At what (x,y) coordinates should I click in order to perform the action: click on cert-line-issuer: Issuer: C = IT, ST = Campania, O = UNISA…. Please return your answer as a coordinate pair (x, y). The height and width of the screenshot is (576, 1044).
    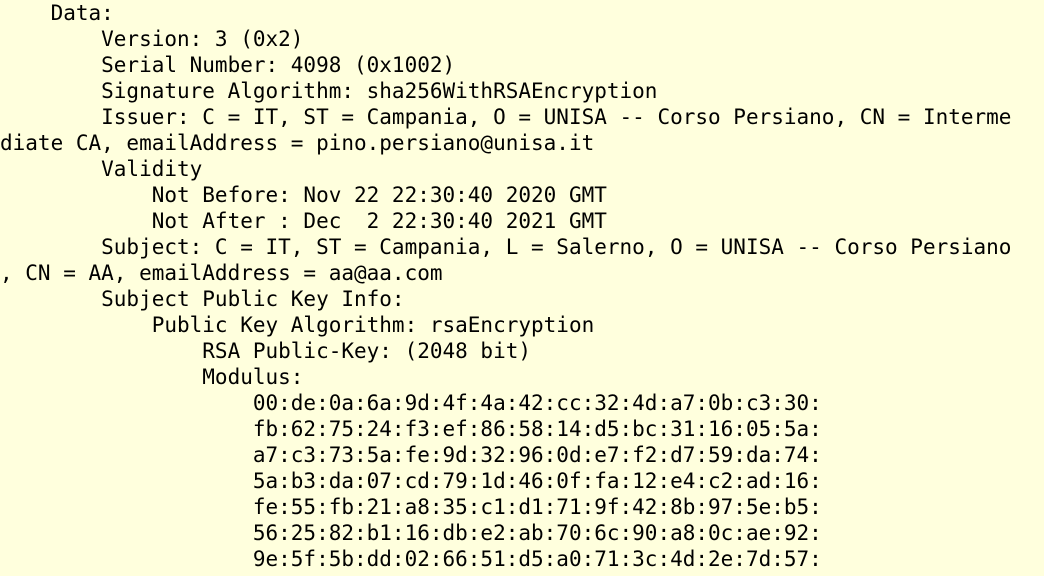
    Looking at the image, I should click on (506, 117).